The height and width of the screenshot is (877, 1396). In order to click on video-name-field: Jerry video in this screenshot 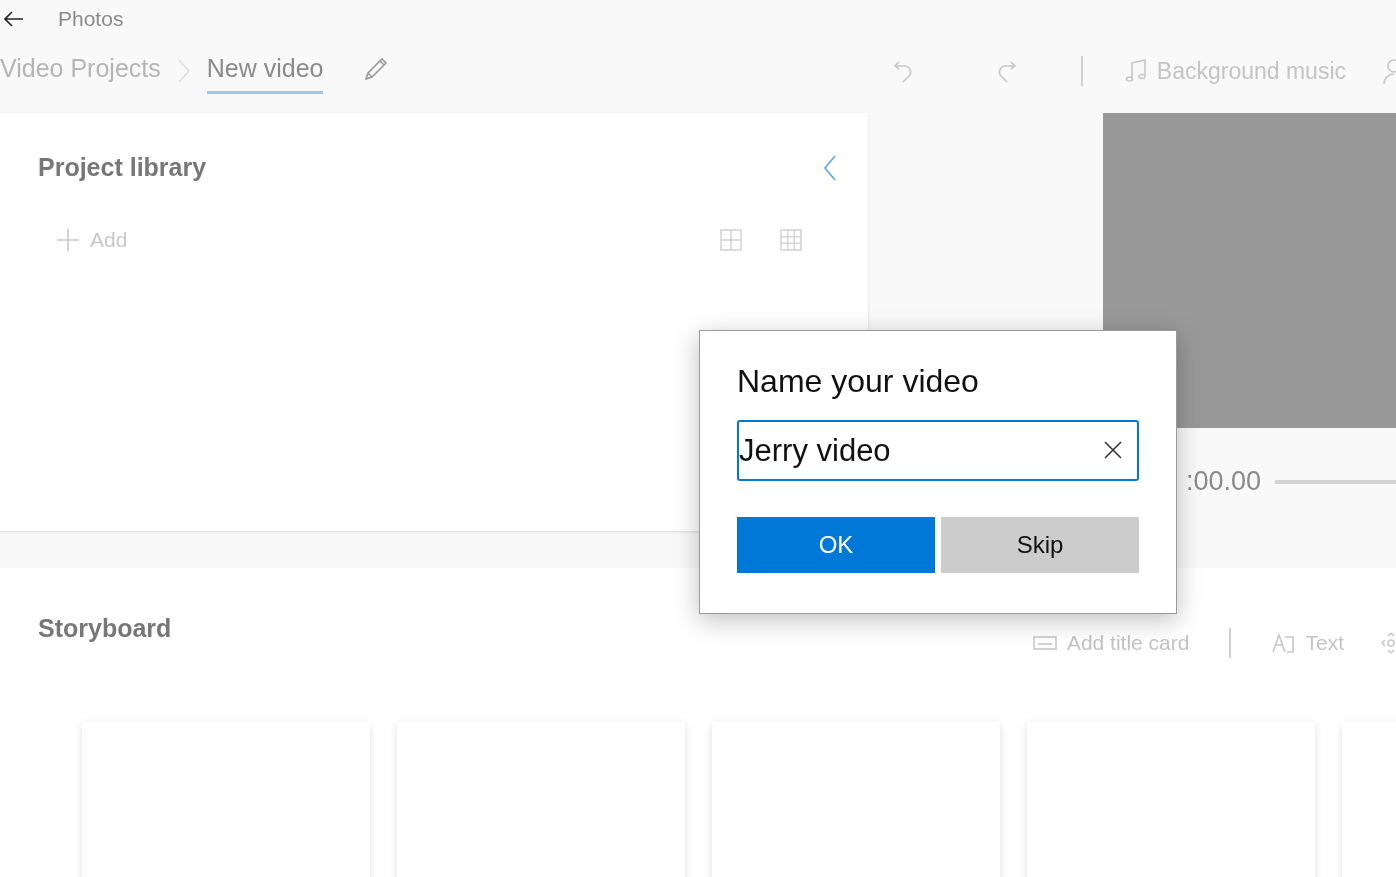, I will do `click(938, 450)`.